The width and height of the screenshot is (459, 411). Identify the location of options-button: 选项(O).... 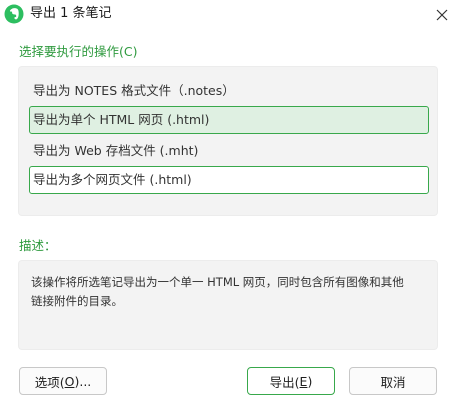
(63, 381).